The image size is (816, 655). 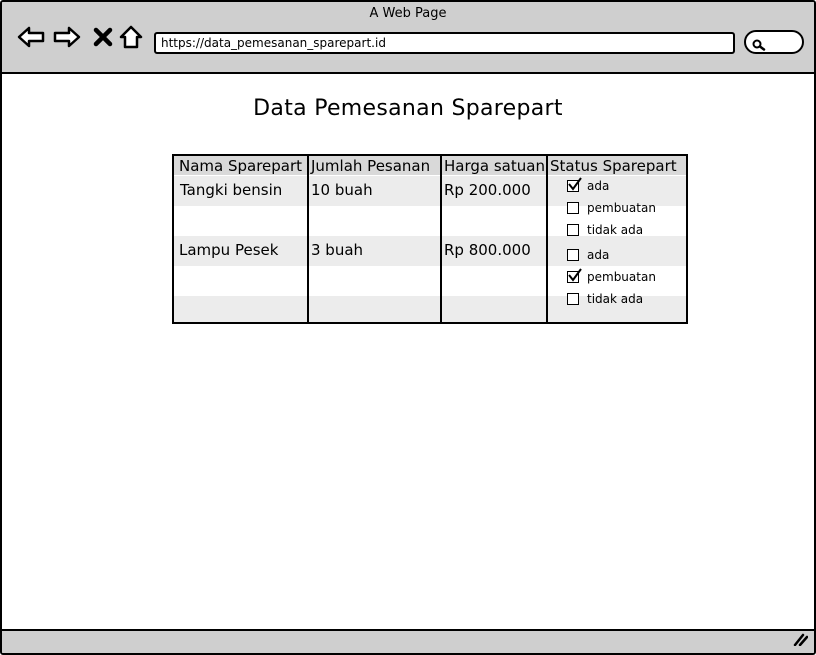 I want to click on window-title: A Web Page, so click(x=408, y=13).